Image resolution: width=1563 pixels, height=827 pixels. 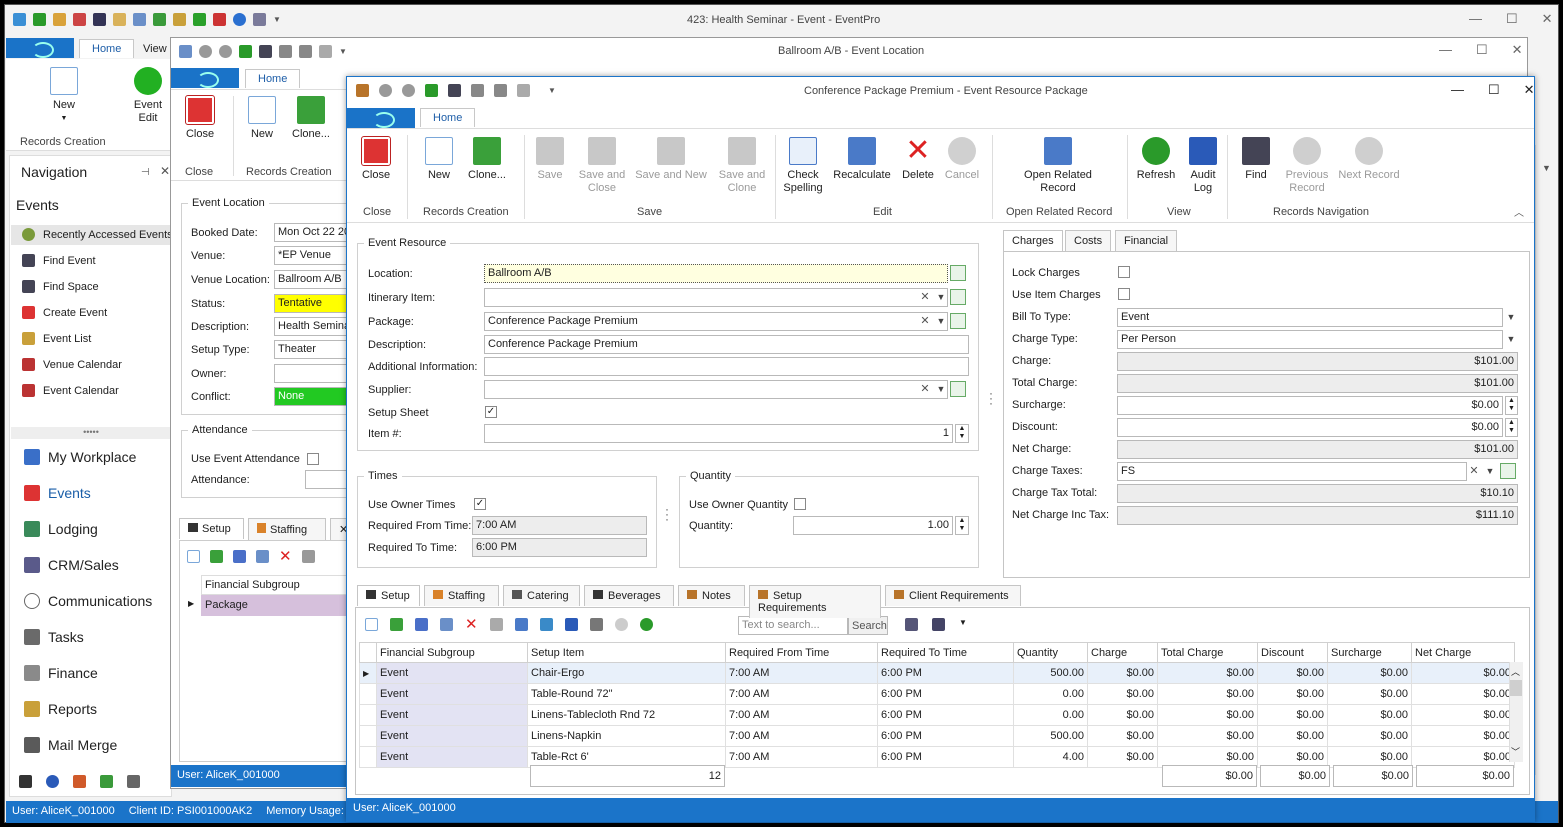 What do you see at coordinates (311, 373) in the screenshot?
I see `loc-owner` at bounding box center [311, 373].